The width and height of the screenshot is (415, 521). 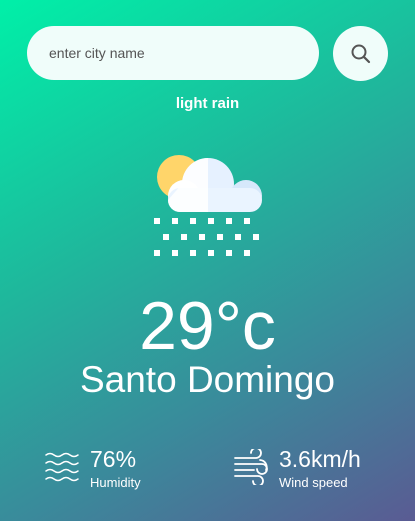 I want to click on search-bar, so click(x=208, y=53).